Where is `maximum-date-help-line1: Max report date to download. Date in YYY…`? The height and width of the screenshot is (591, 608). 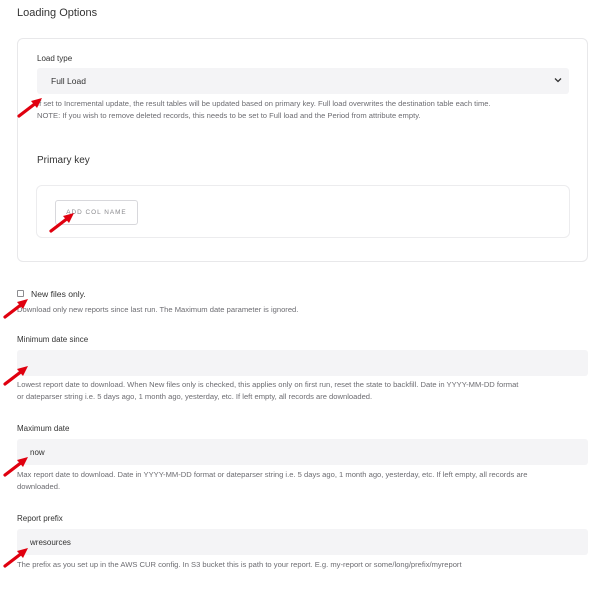 maximum-date-help-line1: Max report date to download. Date in YYY… is located at coordinates (272, 474).